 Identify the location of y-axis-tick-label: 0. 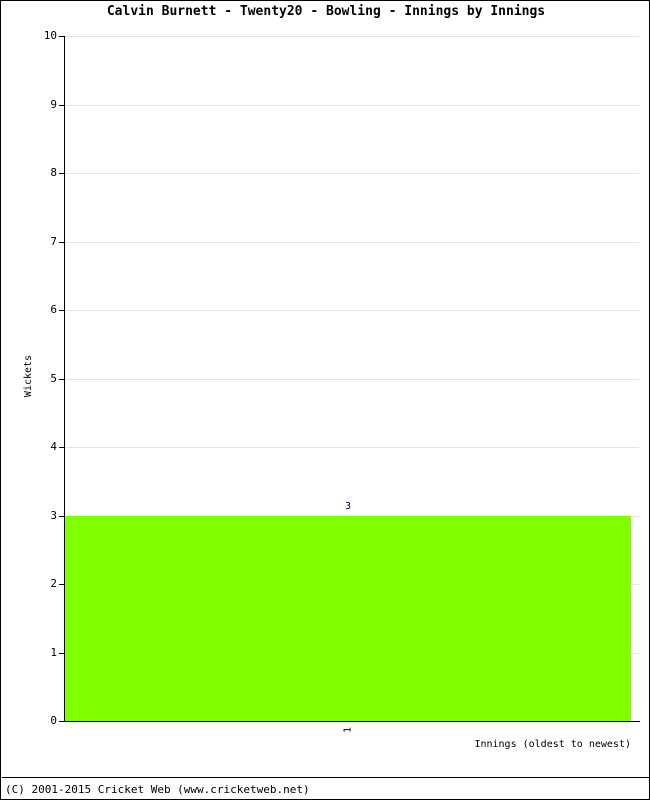
(53, 720).